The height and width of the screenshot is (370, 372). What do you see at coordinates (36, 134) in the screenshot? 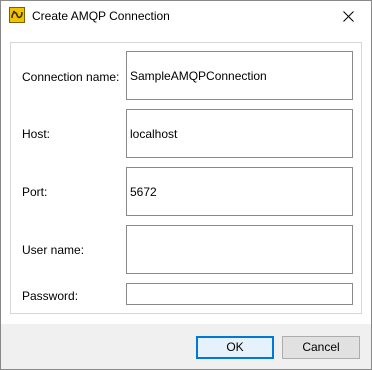
I see `host-label: Host:` at bounding box center [36, 134].